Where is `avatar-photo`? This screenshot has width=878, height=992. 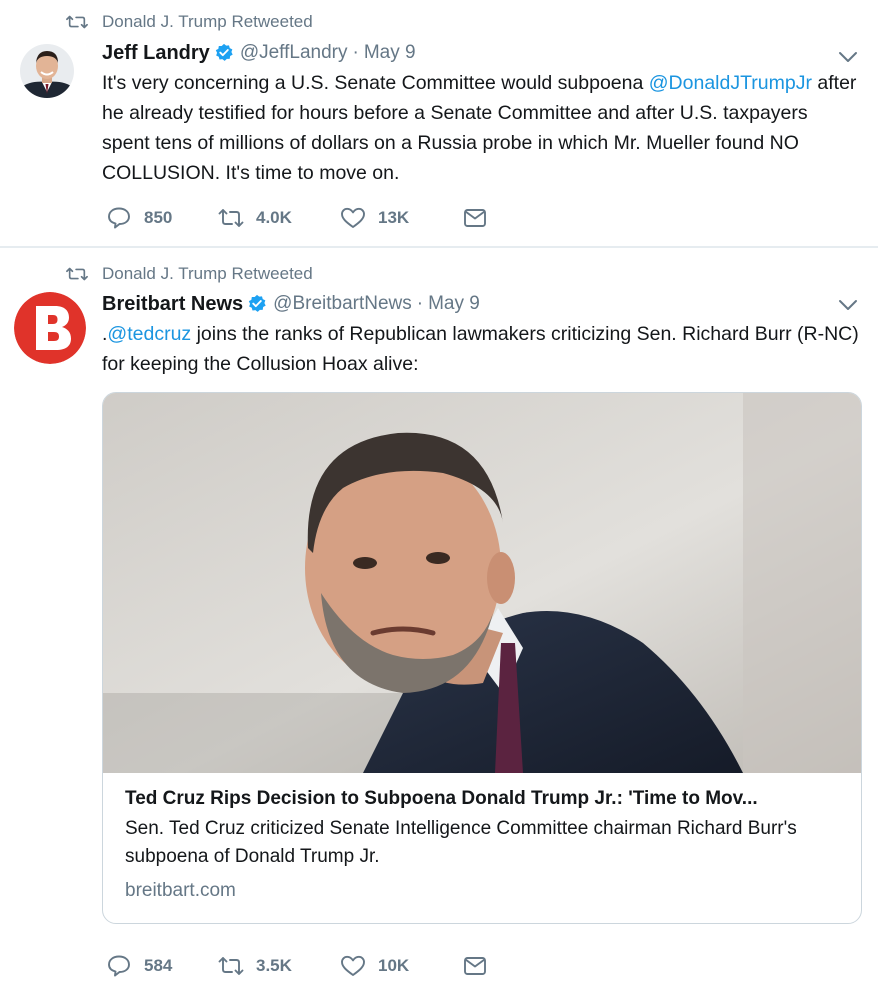 avatar-photo is located at coordinates (47, 71).